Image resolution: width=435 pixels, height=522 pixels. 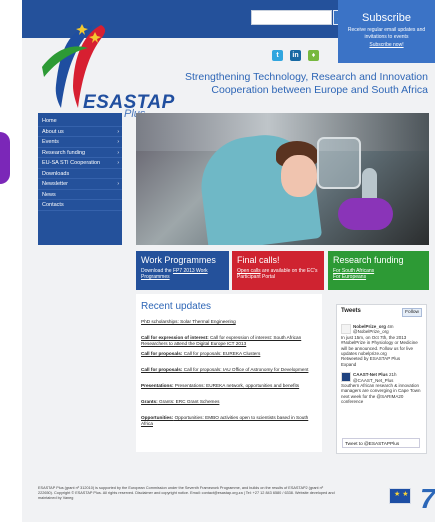 What do you see at coordinates (258, 260) in the screenshot?
I see `final-calls-title: Final calls!` at bounding box center [258, 260].